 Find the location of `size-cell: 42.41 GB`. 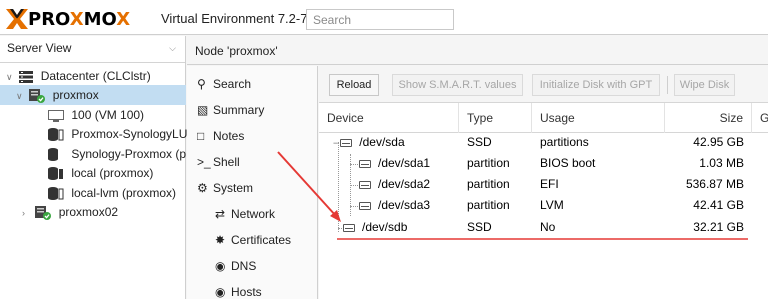

size-cell: 42.41 GB is located at coordinates (718, 205).